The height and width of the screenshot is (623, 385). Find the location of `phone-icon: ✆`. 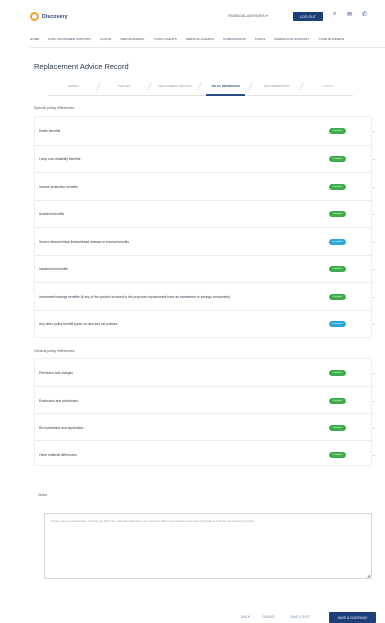

phone-icon: ✆ is located at coordinates (364, 14).